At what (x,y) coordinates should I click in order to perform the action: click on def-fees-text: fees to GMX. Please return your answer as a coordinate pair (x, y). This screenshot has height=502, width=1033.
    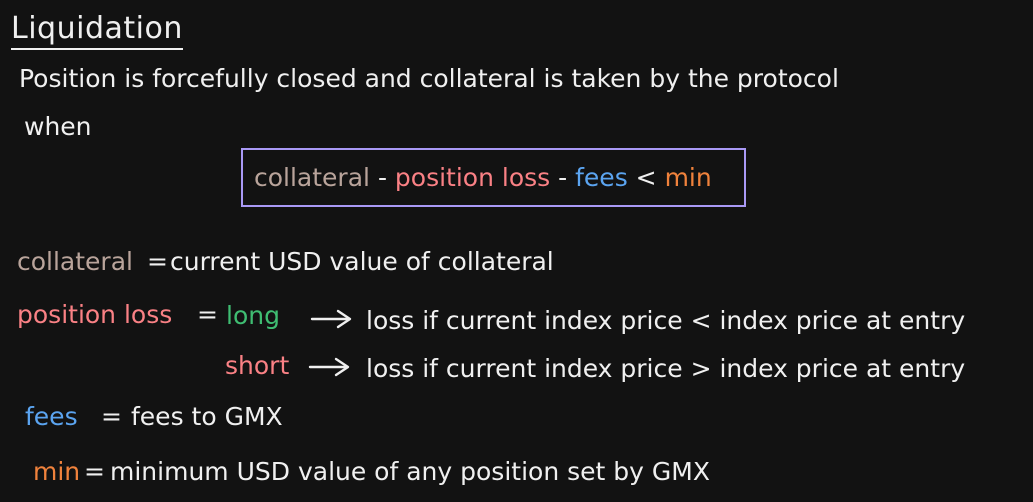
    Looking at the image, I should click on (207, 416).